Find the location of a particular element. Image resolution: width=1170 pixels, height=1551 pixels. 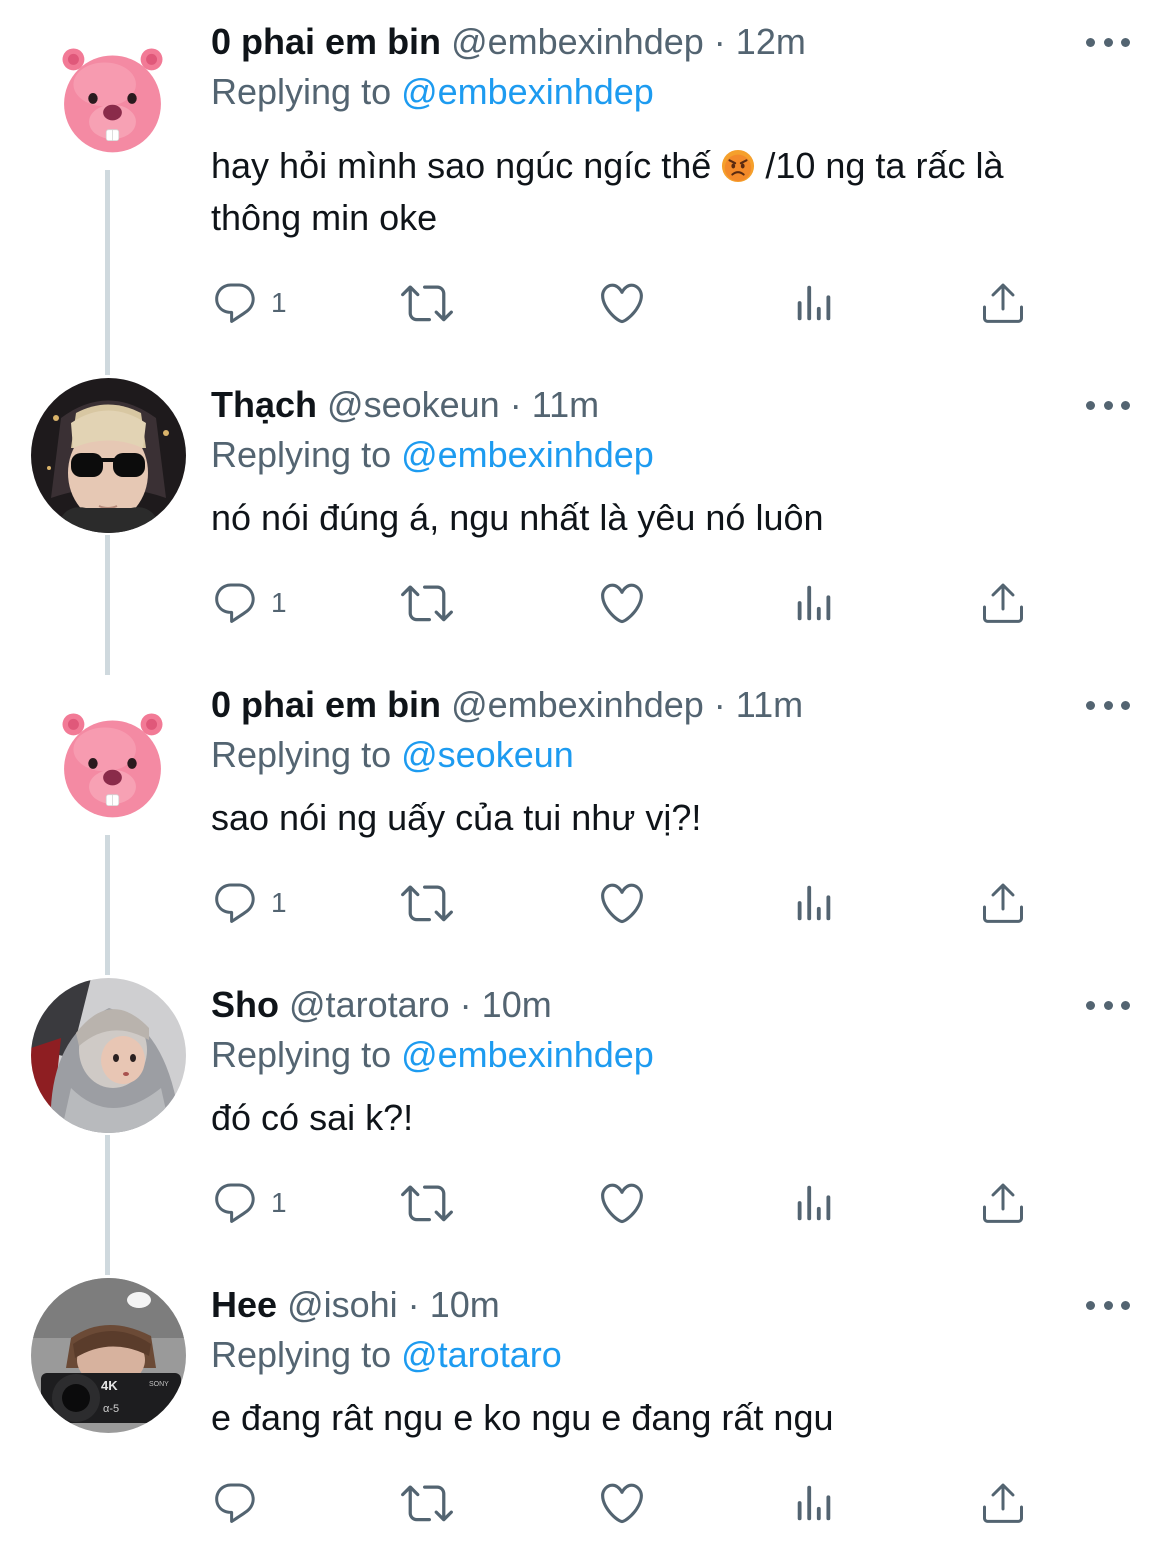

svg-text: α-5 is located at coordinates (111, 1409).